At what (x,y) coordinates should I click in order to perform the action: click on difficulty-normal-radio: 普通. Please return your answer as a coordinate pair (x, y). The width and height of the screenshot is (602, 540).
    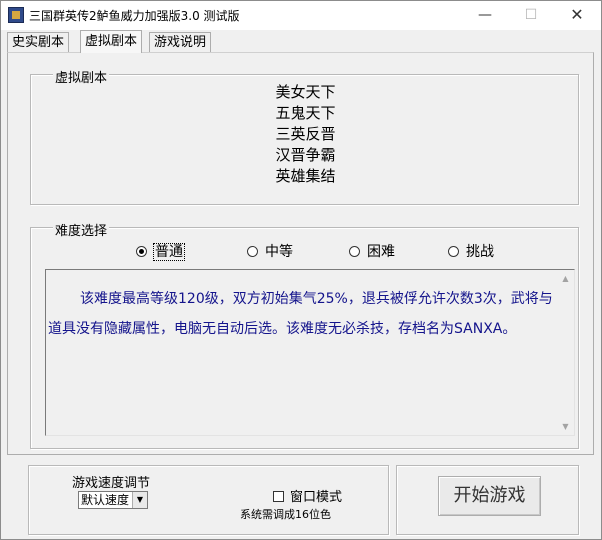
    Looking at the image, I should click on (160, 252).